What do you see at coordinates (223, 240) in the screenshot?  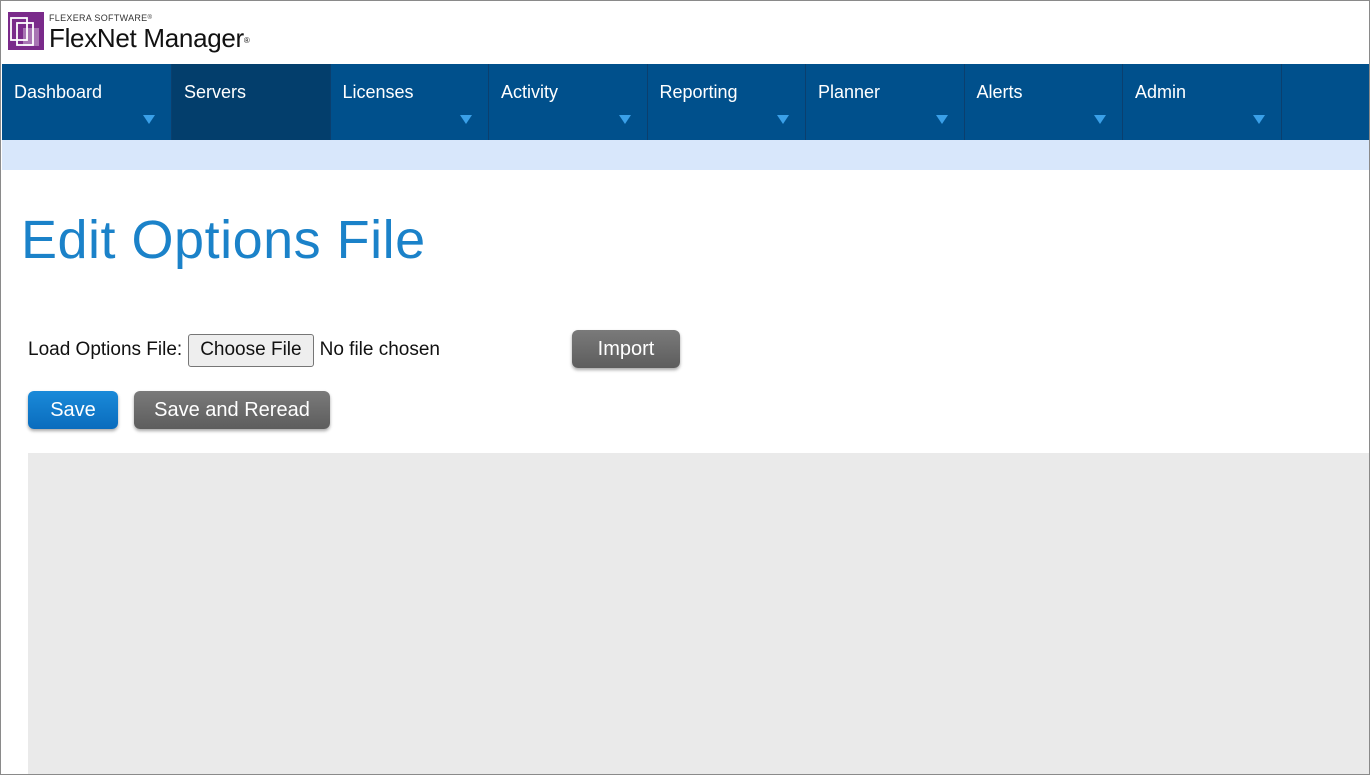 I see `page-title: Edit Options File` at bounding box center [223, 240].